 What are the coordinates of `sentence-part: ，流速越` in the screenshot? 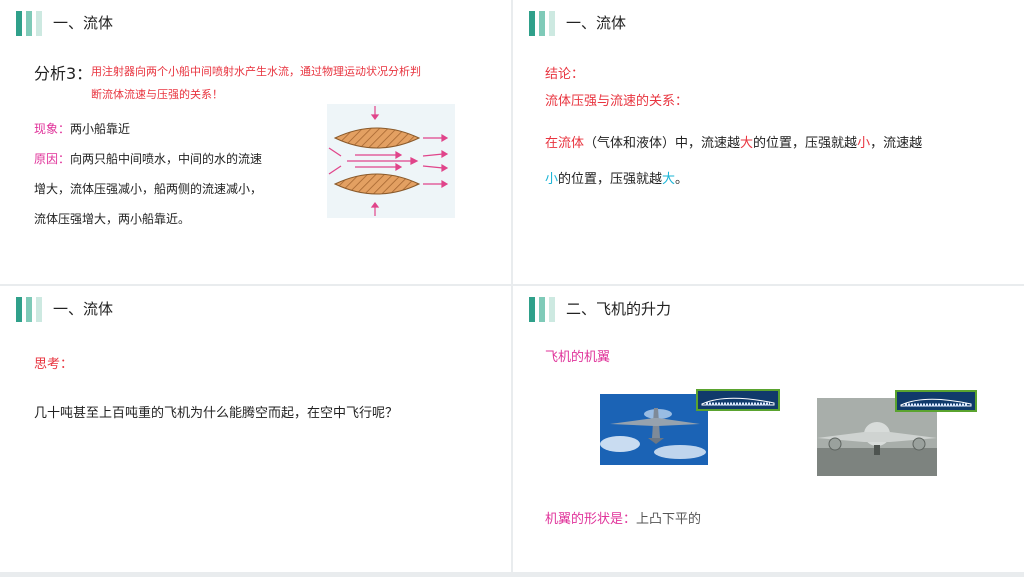 It's located at (896, 143).